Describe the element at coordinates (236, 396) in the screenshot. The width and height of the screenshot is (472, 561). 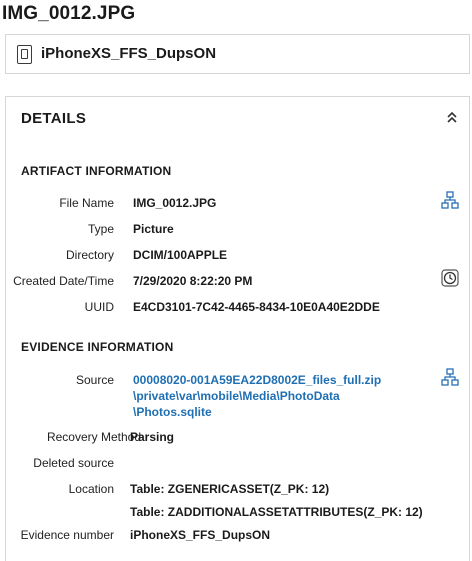
I see `source-link-line-2: \private\var\mobile\Media\PhotoData` at that location.